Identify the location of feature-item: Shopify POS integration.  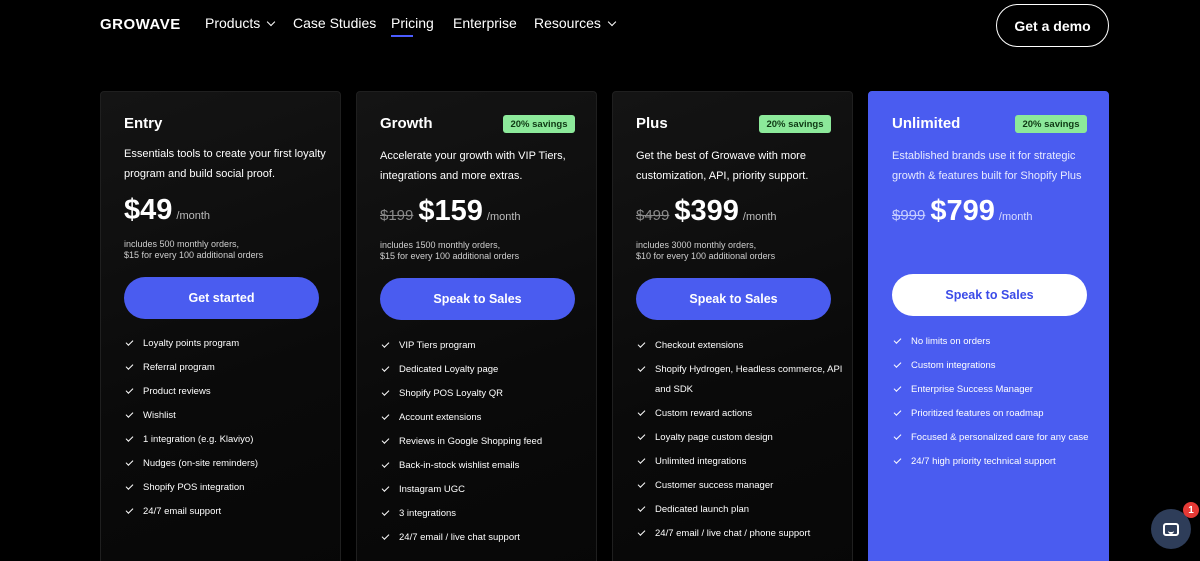
(228, 488).